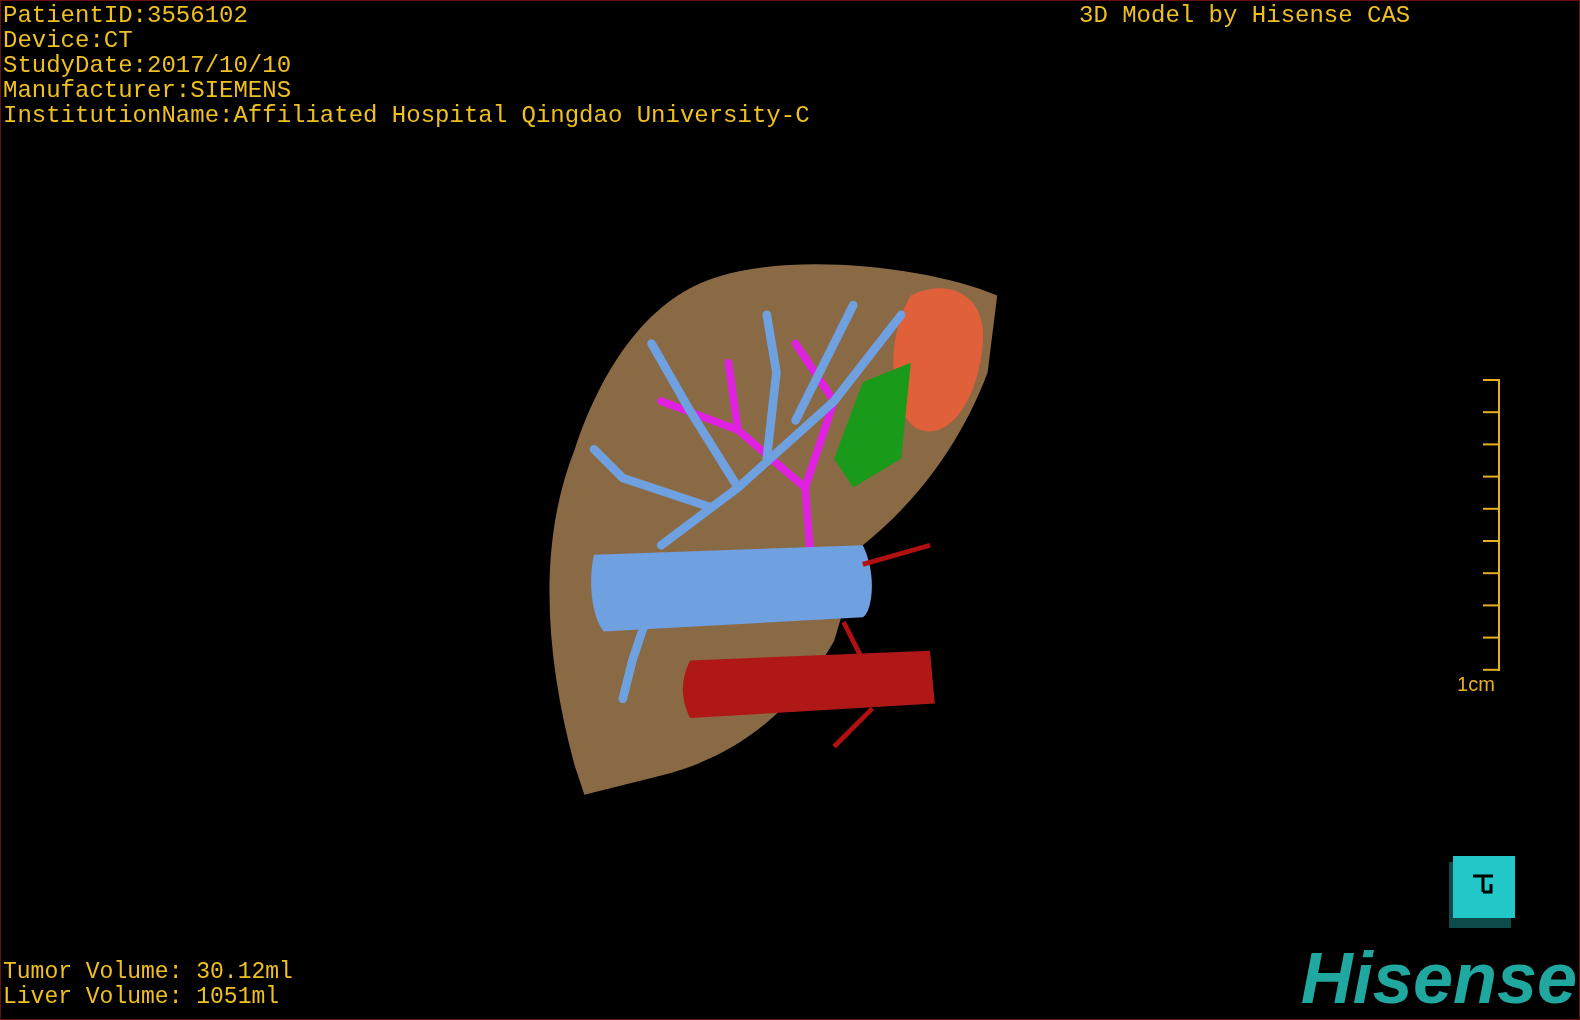  Describe the element at coordinates (126, 15) in the screenshot. I see `study-info-line: PatientID:3556102` at that location.